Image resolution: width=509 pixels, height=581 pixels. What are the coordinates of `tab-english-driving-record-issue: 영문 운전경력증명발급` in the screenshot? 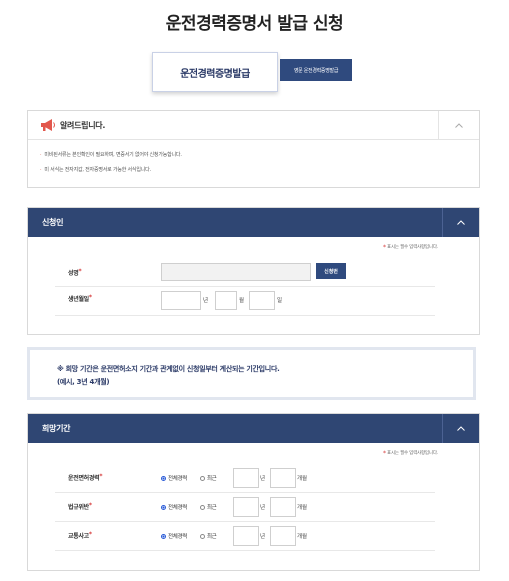 It's located at (316, 70).